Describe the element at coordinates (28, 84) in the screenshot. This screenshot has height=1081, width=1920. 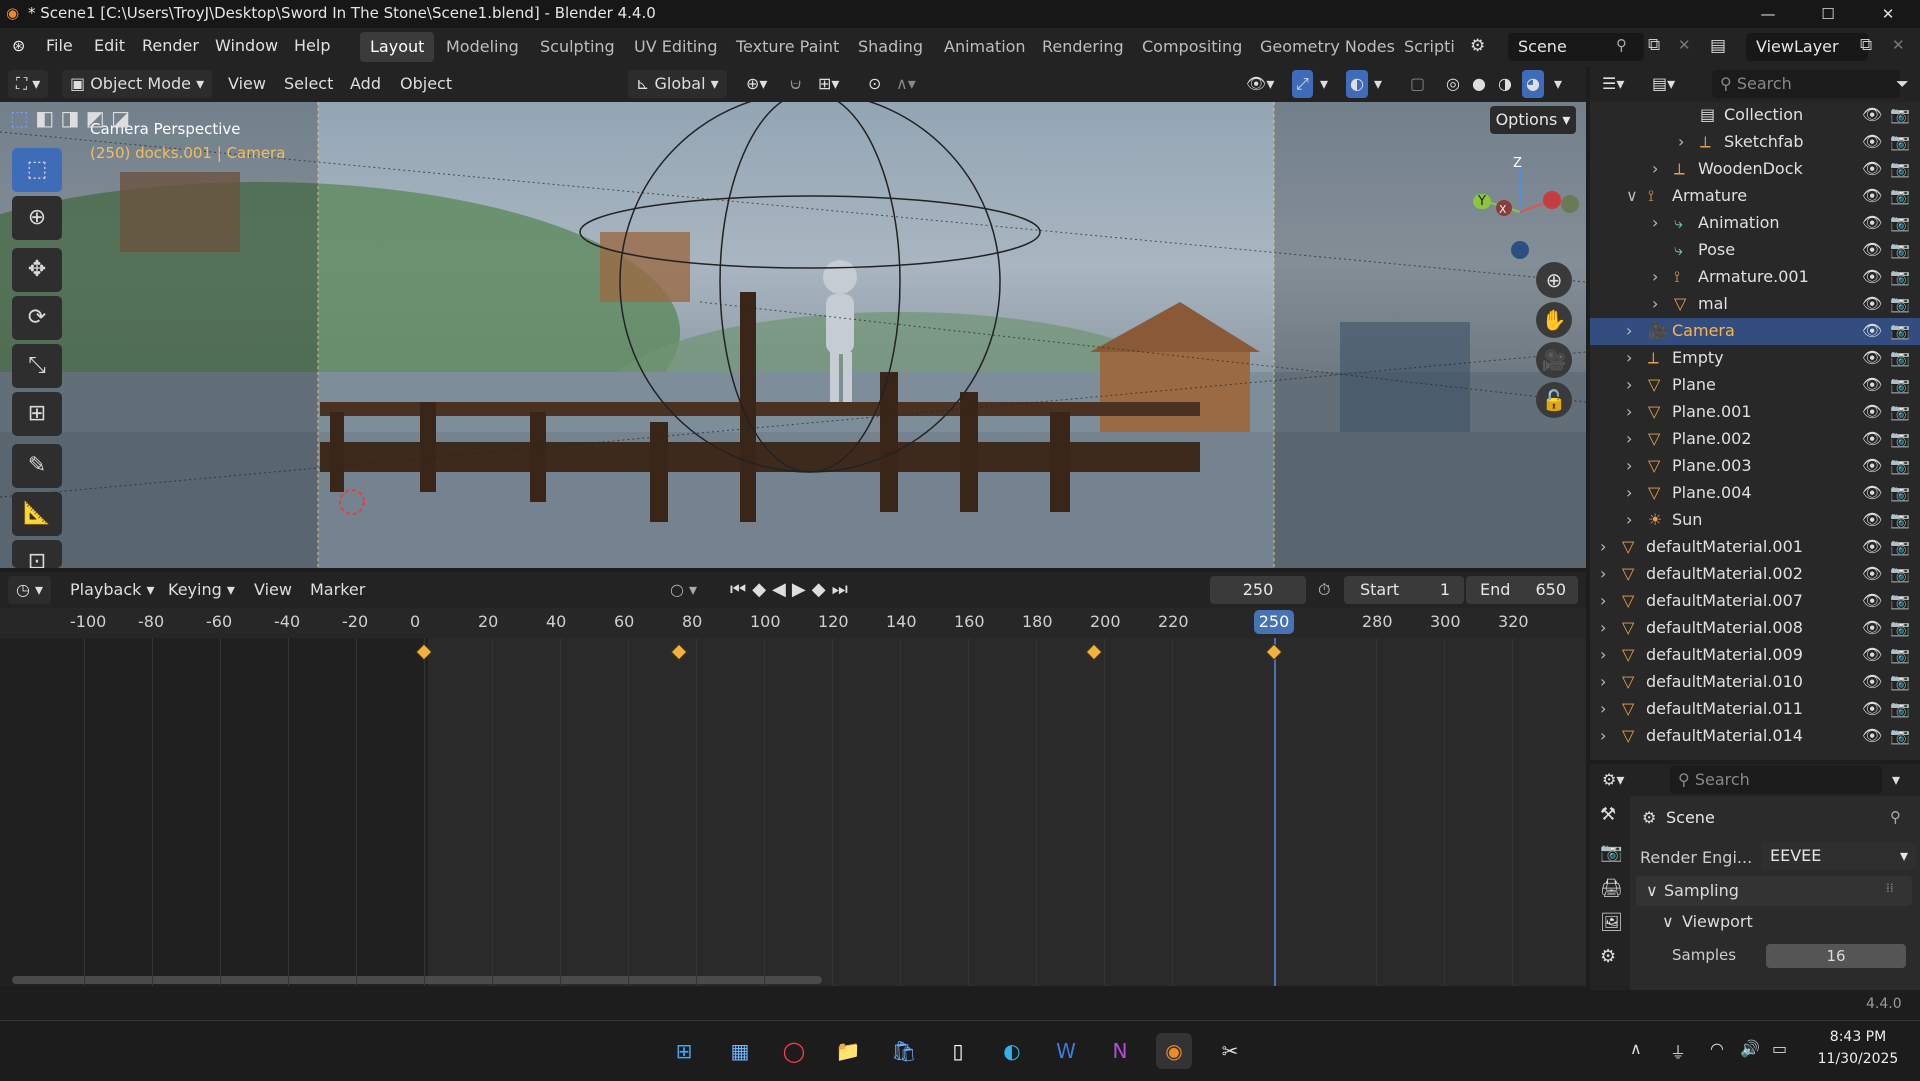
I see `editor-type-icon: ⛶ ▾` at that location.